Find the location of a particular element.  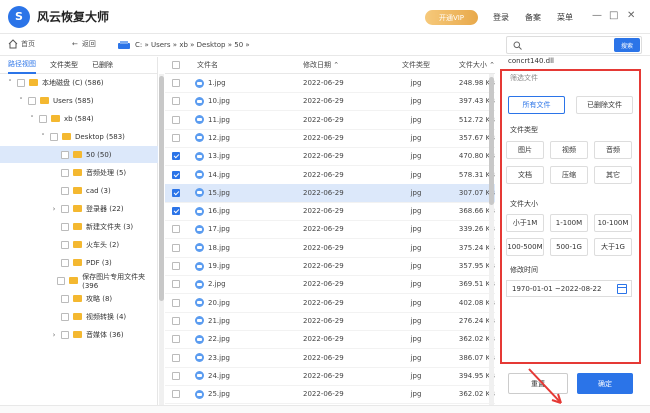

table-row: 20.jpg 2022-06-29 jpg 402.08 KB is located at coordinates (330, 303).